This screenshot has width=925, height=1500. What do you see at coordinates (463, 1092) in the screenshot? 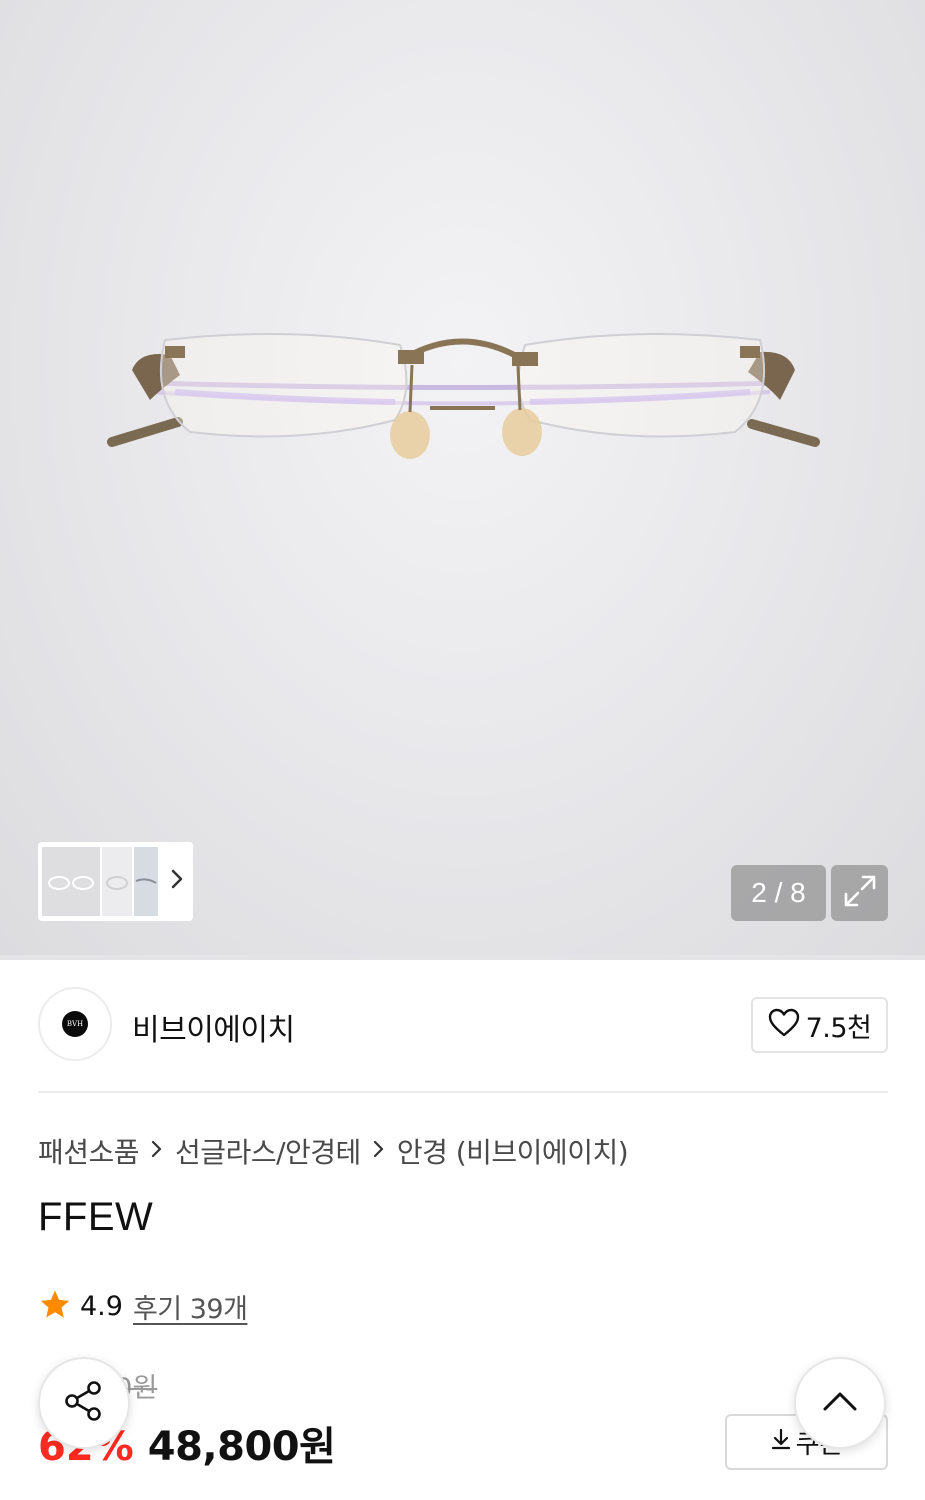
I see `section-divider` at bounding box center [463, 1092].